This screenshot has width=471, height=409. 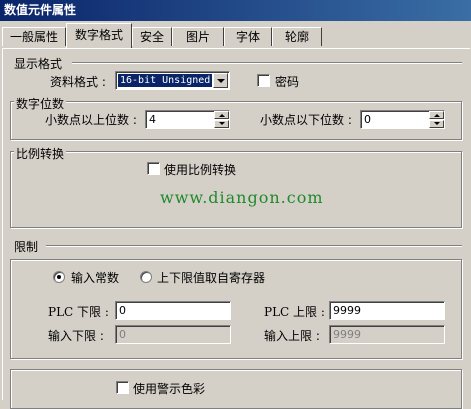 I want to click on alarm-group, so click(x=236, y=389).